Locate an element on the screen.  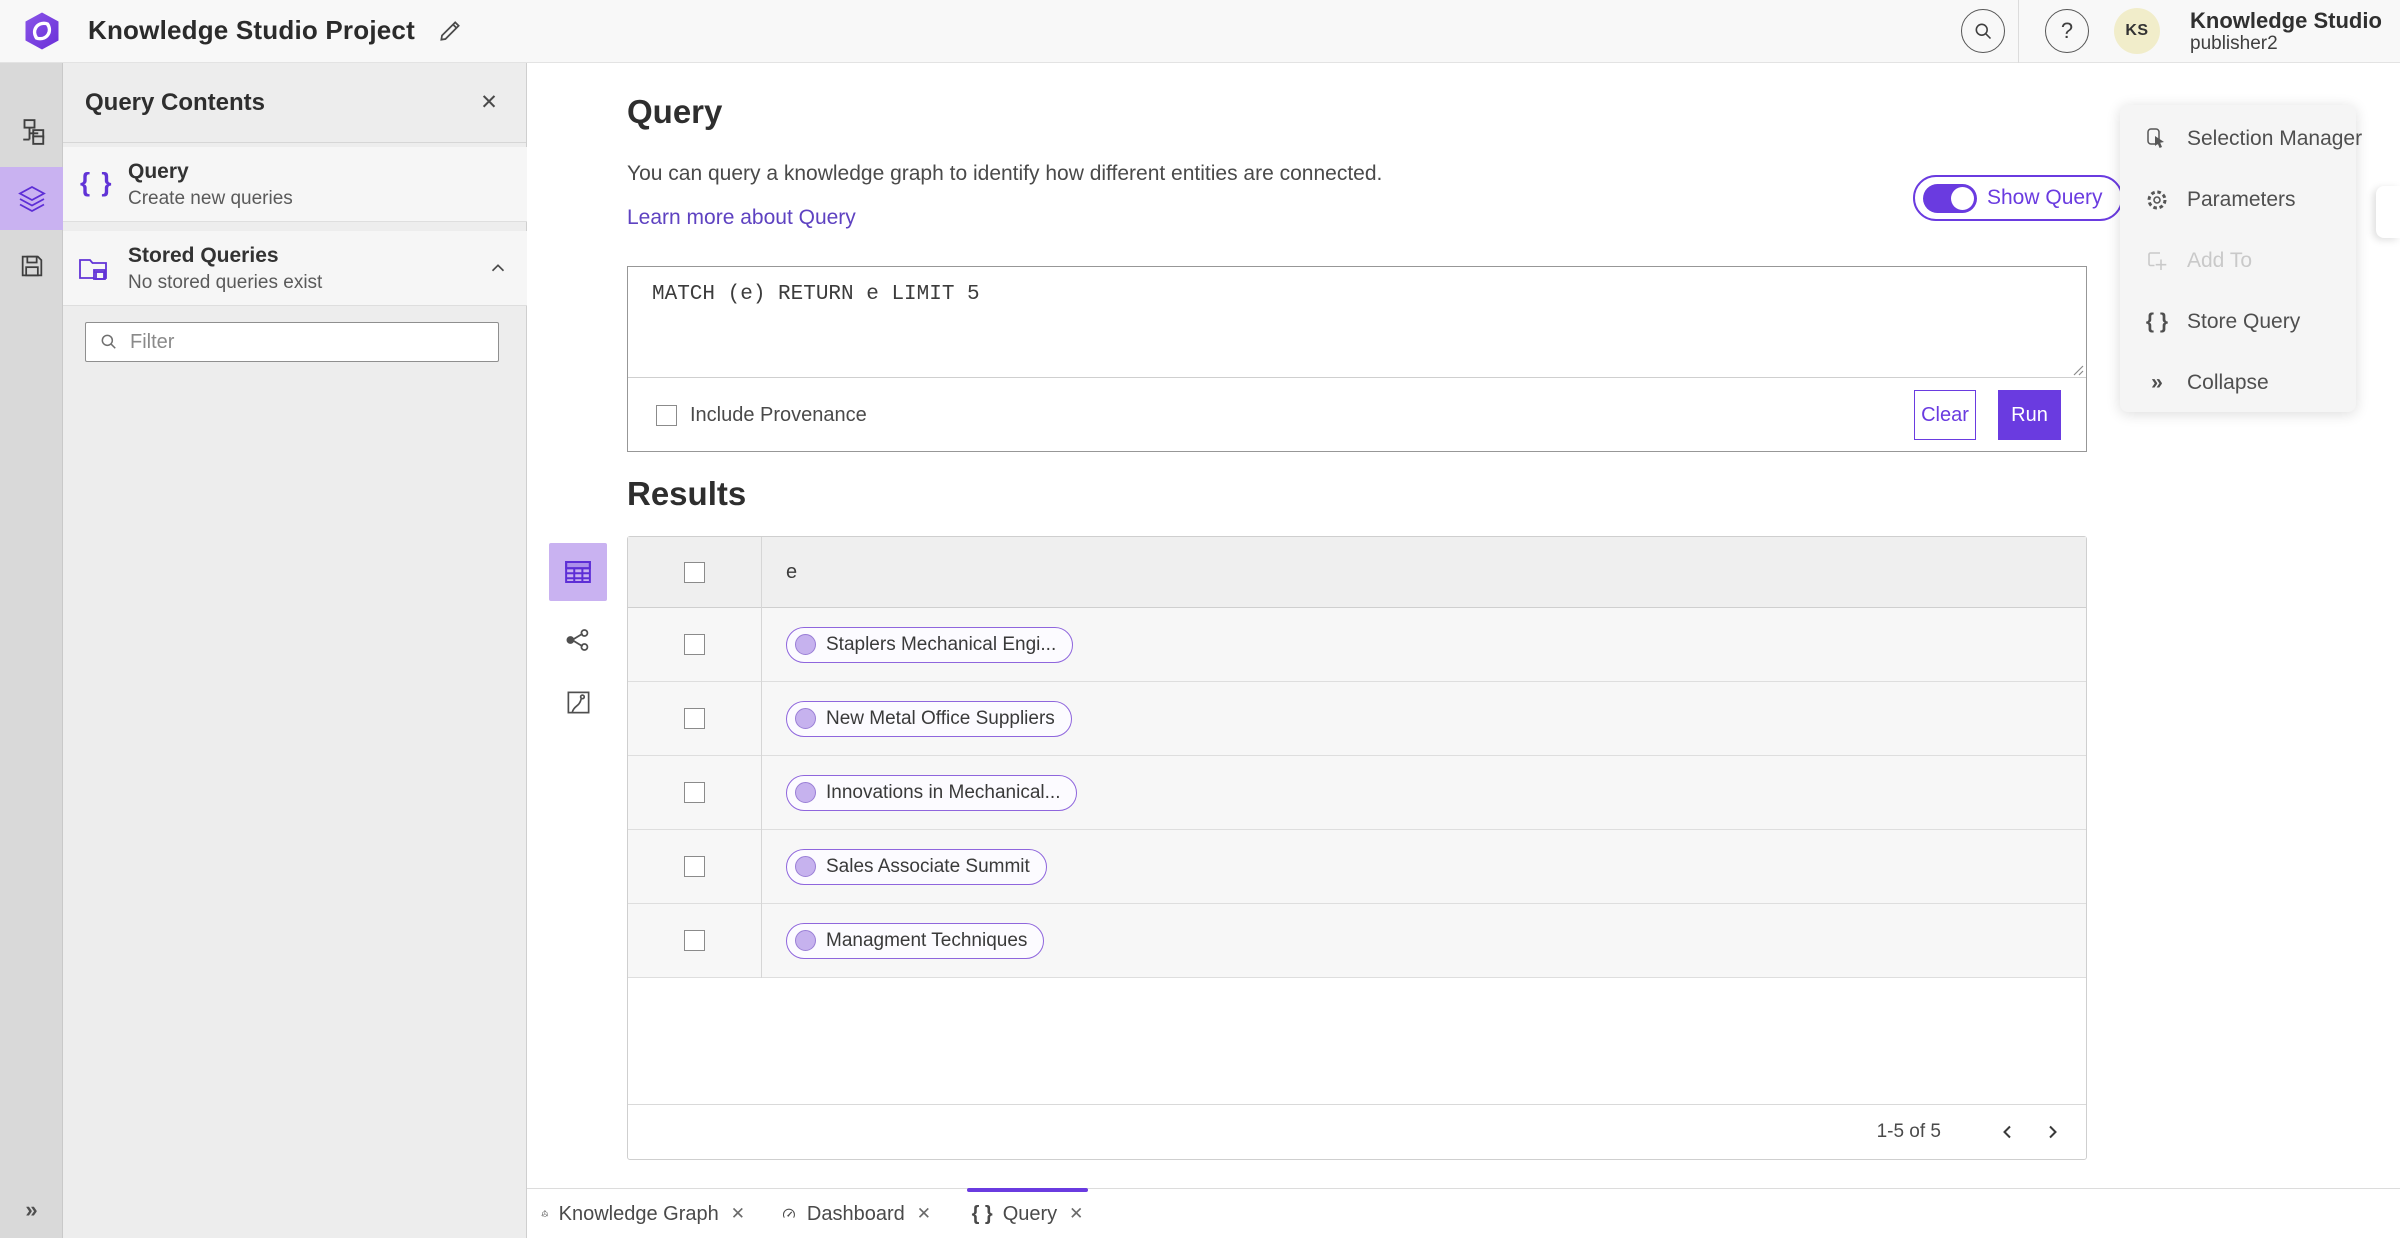
toggle-track is located at coordinates (1950, 198).